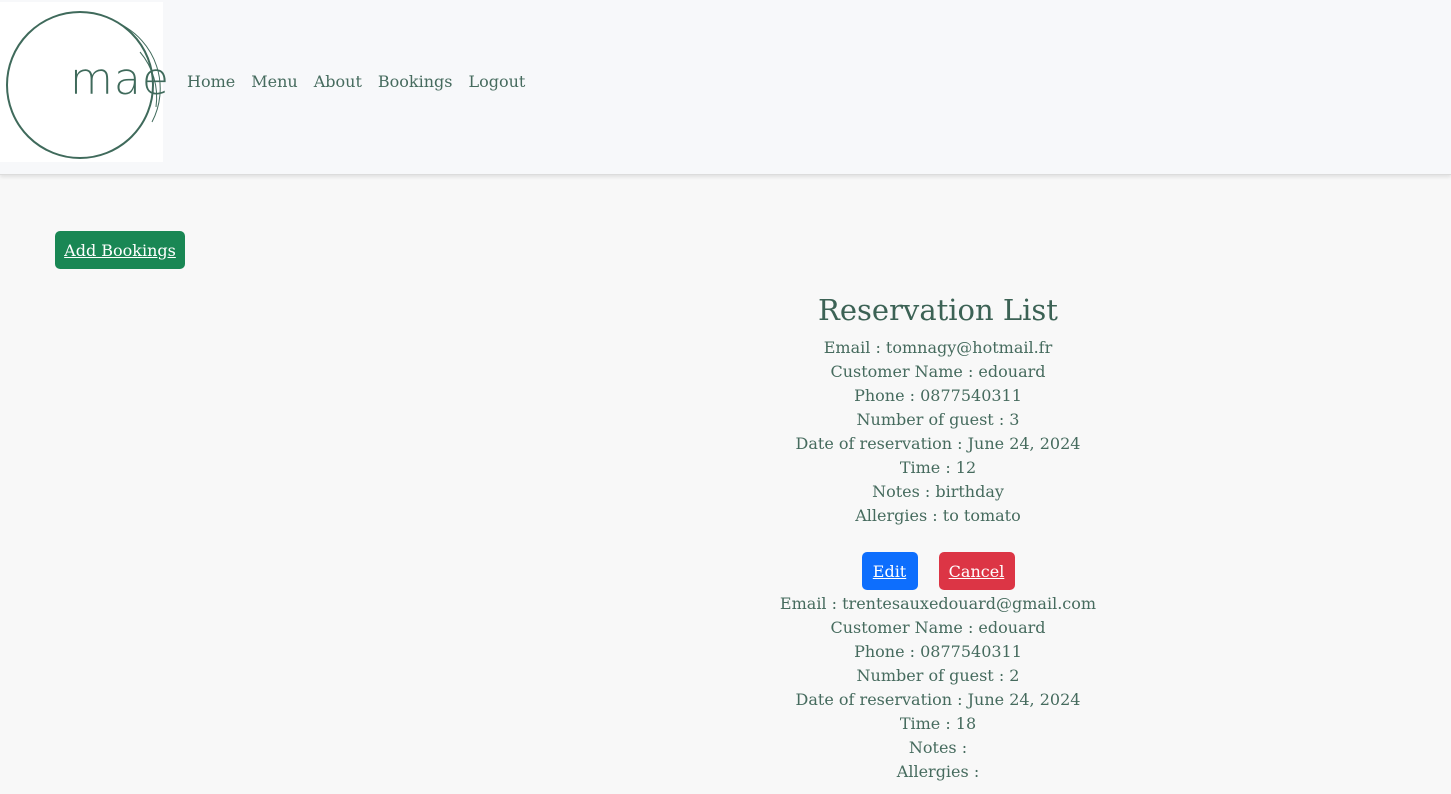 Image resolution: width=1451 pixels, height=794 pixels. Describe the element at coordinates (938, 747) in the screenshot. I see `reservation-notes: Notes :` at that location.